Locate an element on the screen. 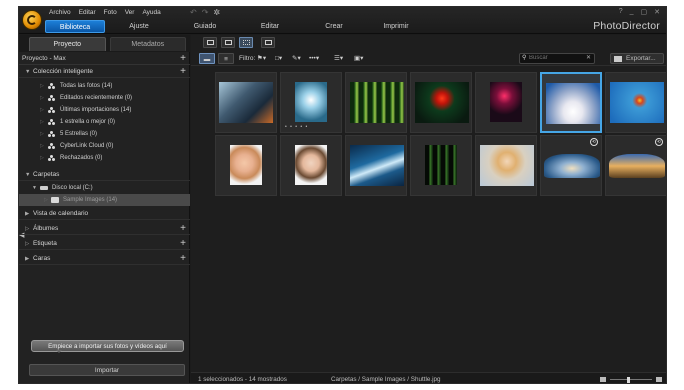  section-folders: ▼ Carpetas is located at coordinates (104, 175).